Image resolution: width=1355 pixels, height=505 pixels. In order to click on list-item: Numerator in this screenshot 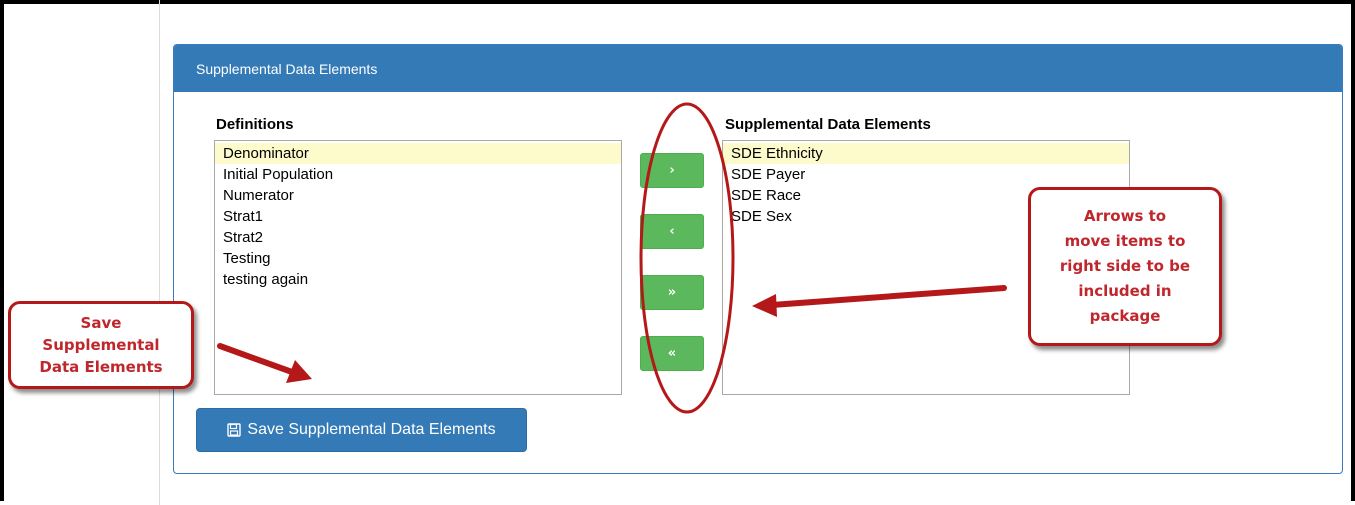, I will do `click(418, 195)`.